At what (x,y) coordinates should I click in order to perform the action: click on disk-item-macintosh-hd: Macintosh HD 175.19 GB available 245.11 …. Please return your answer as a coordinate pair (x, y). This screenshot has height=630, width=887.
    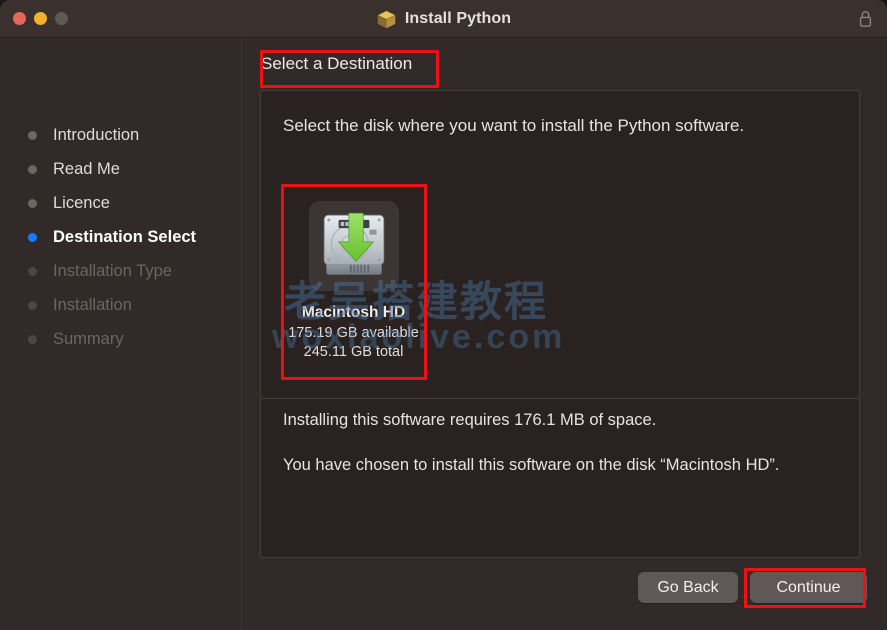
    Looking at the image, I should click on (353, 284).